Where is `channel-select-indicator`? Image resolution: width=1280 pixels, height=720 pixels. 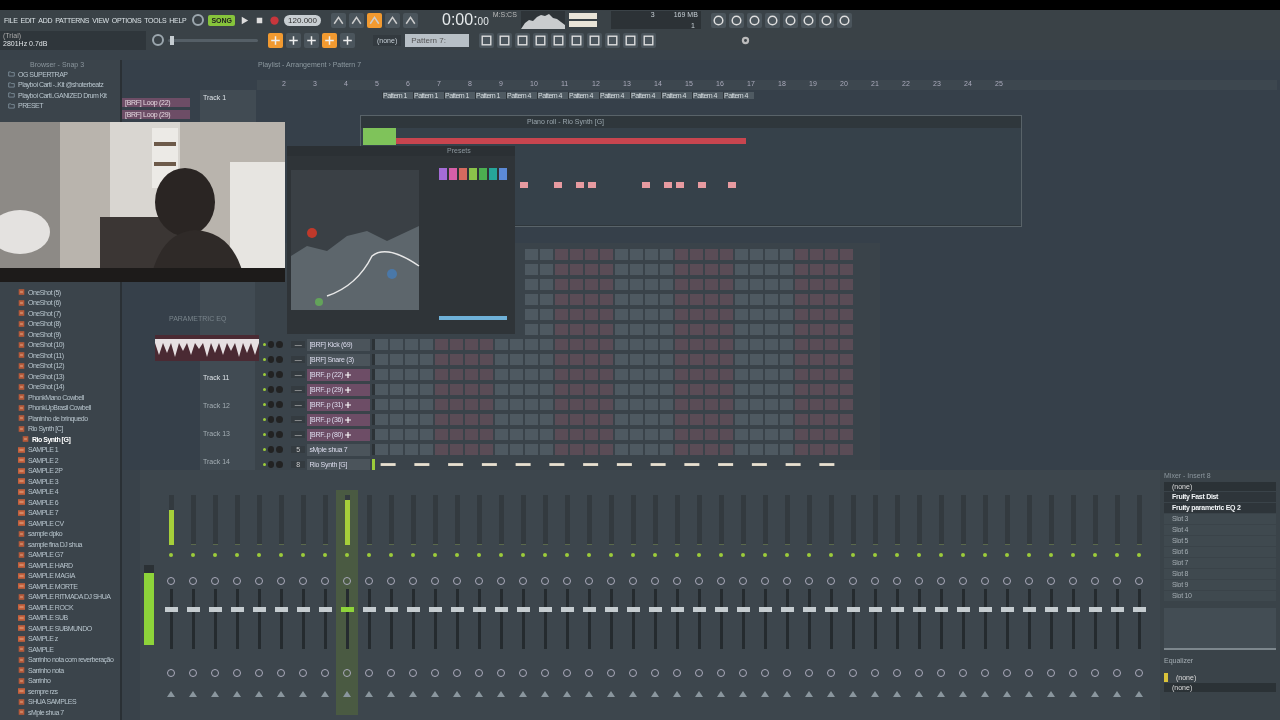
channel-select-indicator is located at coordinates (373, 464).